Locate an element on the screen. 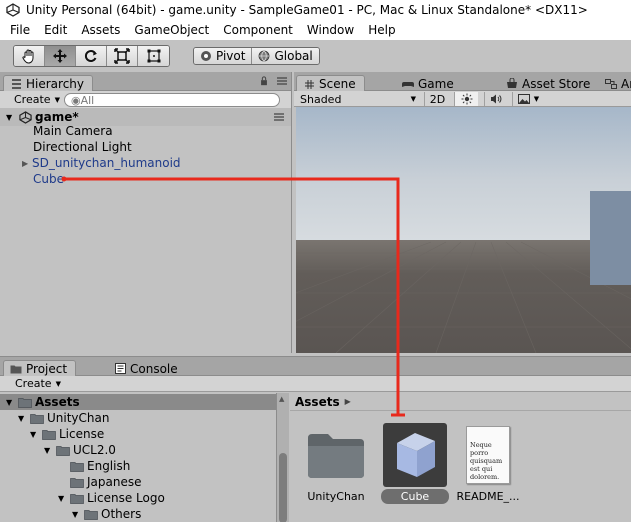  mode-2d-button: 2D is located at coordinates (437, 99).